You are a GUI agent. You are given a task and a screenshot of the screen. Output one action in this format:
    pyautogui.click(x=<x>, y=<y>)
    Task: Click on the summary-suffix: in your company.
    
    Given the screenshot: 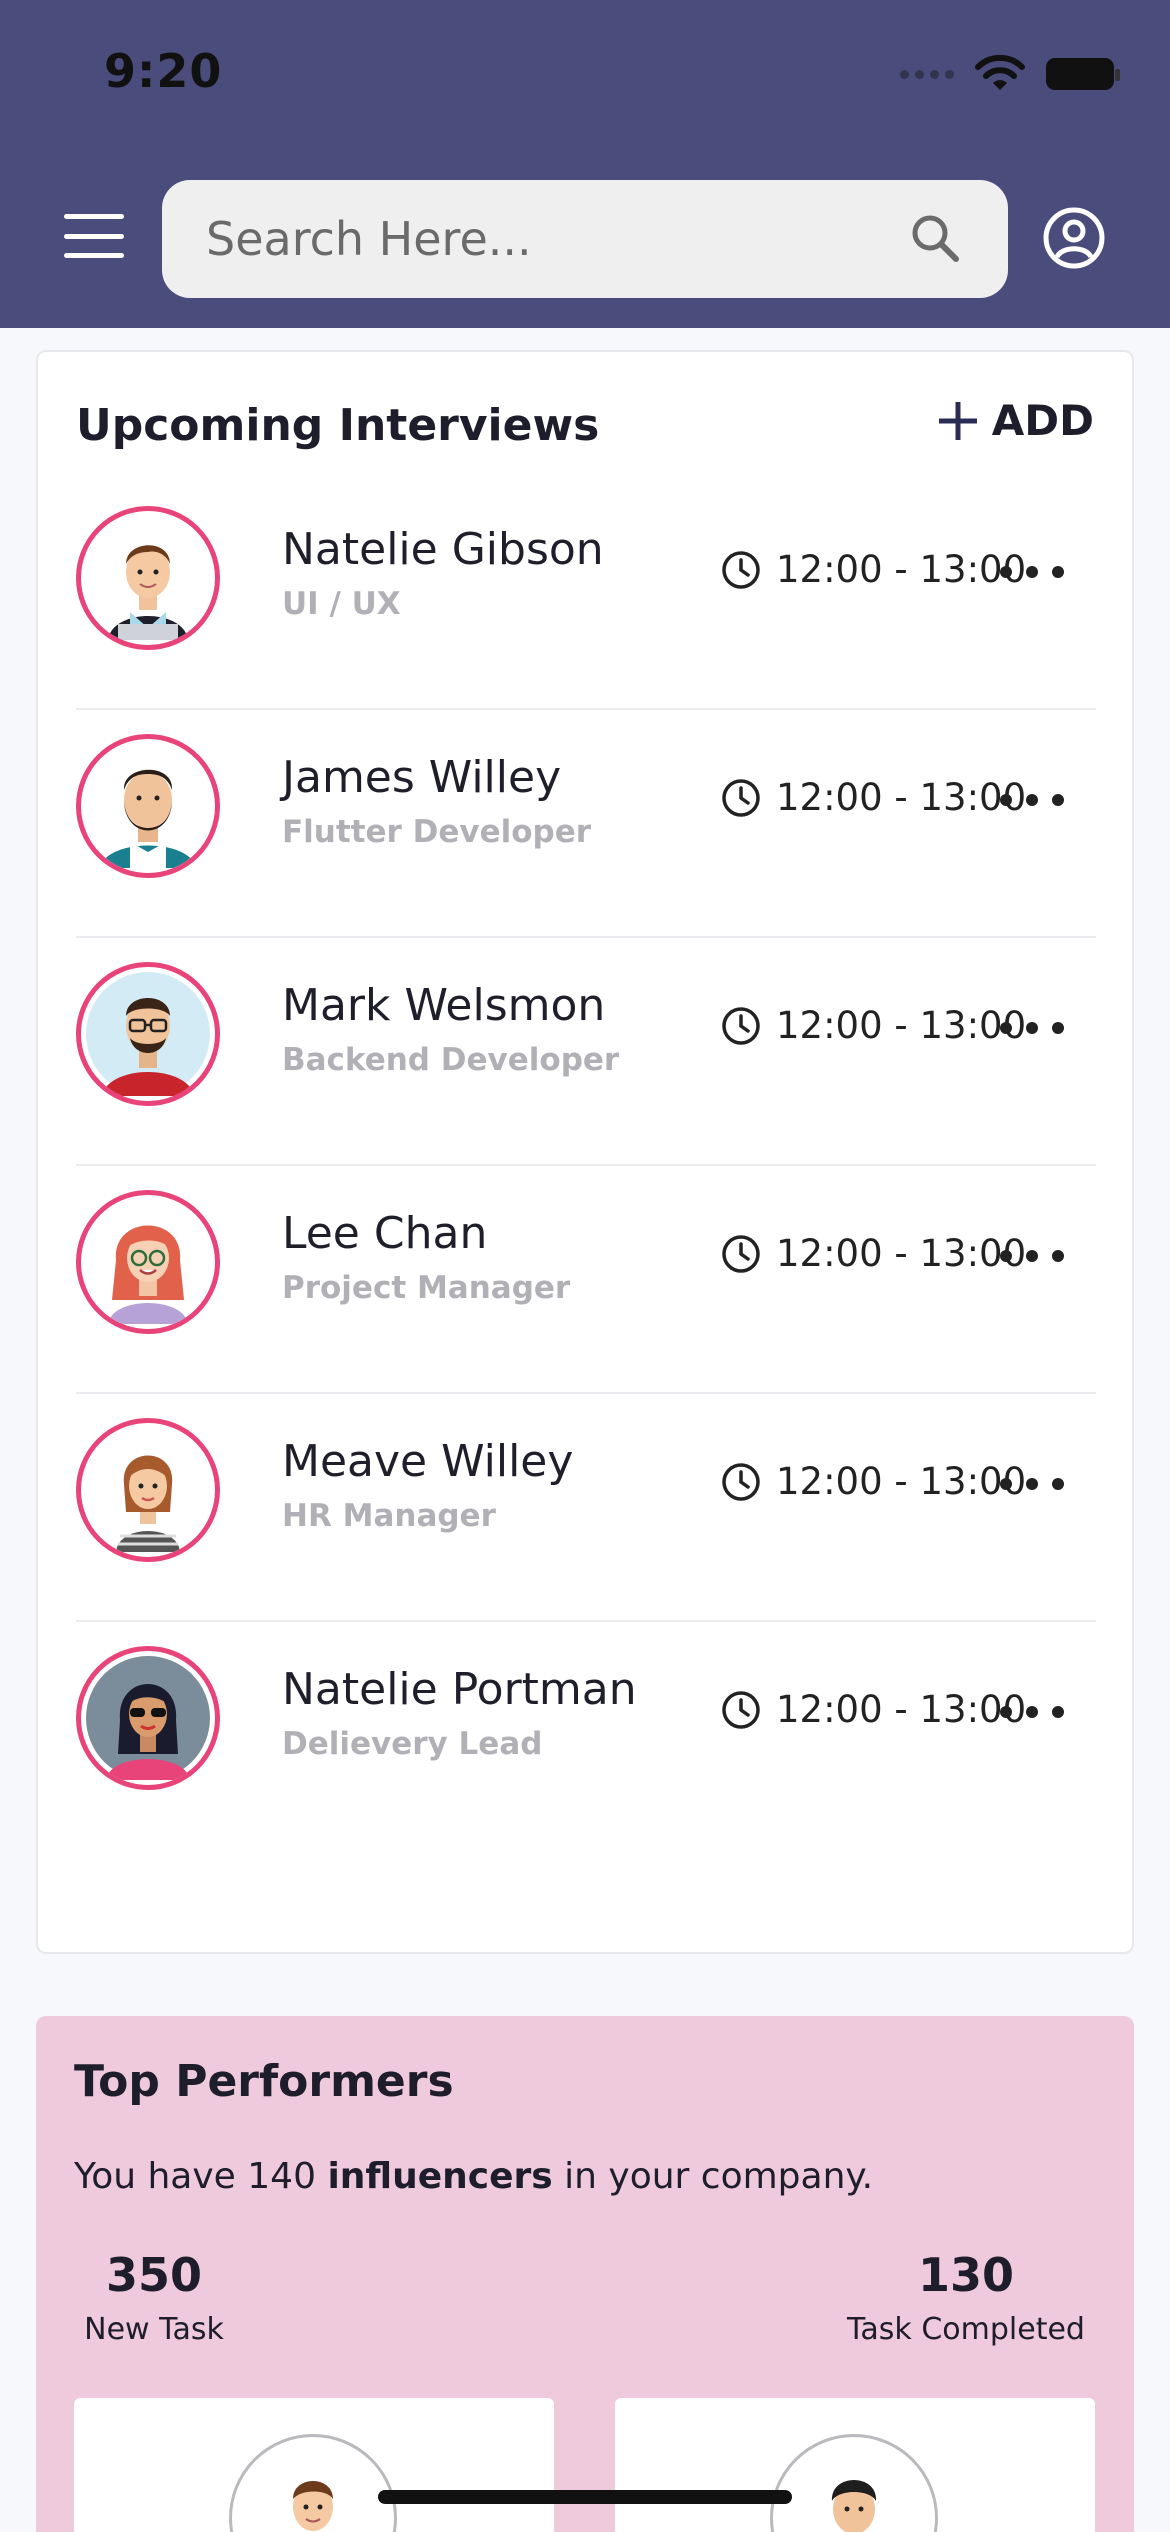 What is the action you would take?
    pyautogui.click(x=713, y=2176)
    